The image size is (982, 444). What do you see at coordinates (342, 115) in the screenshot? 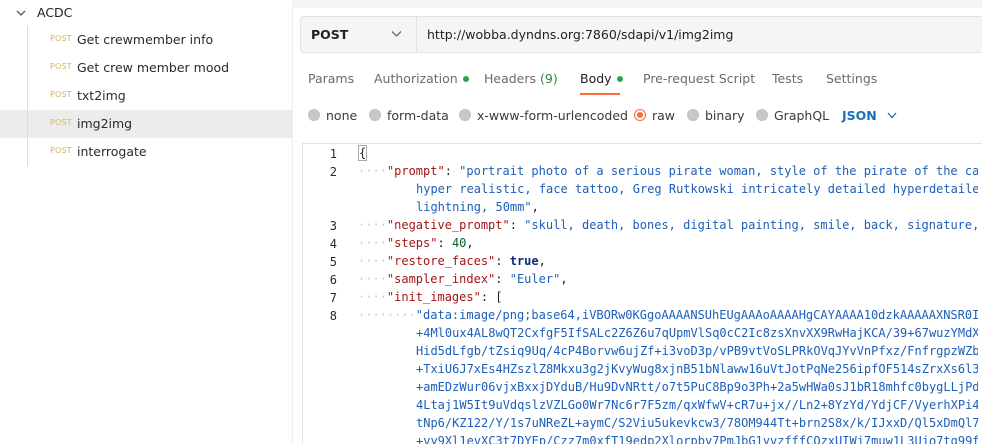
I see `radio-label: none` at bounding box center [342, 115].